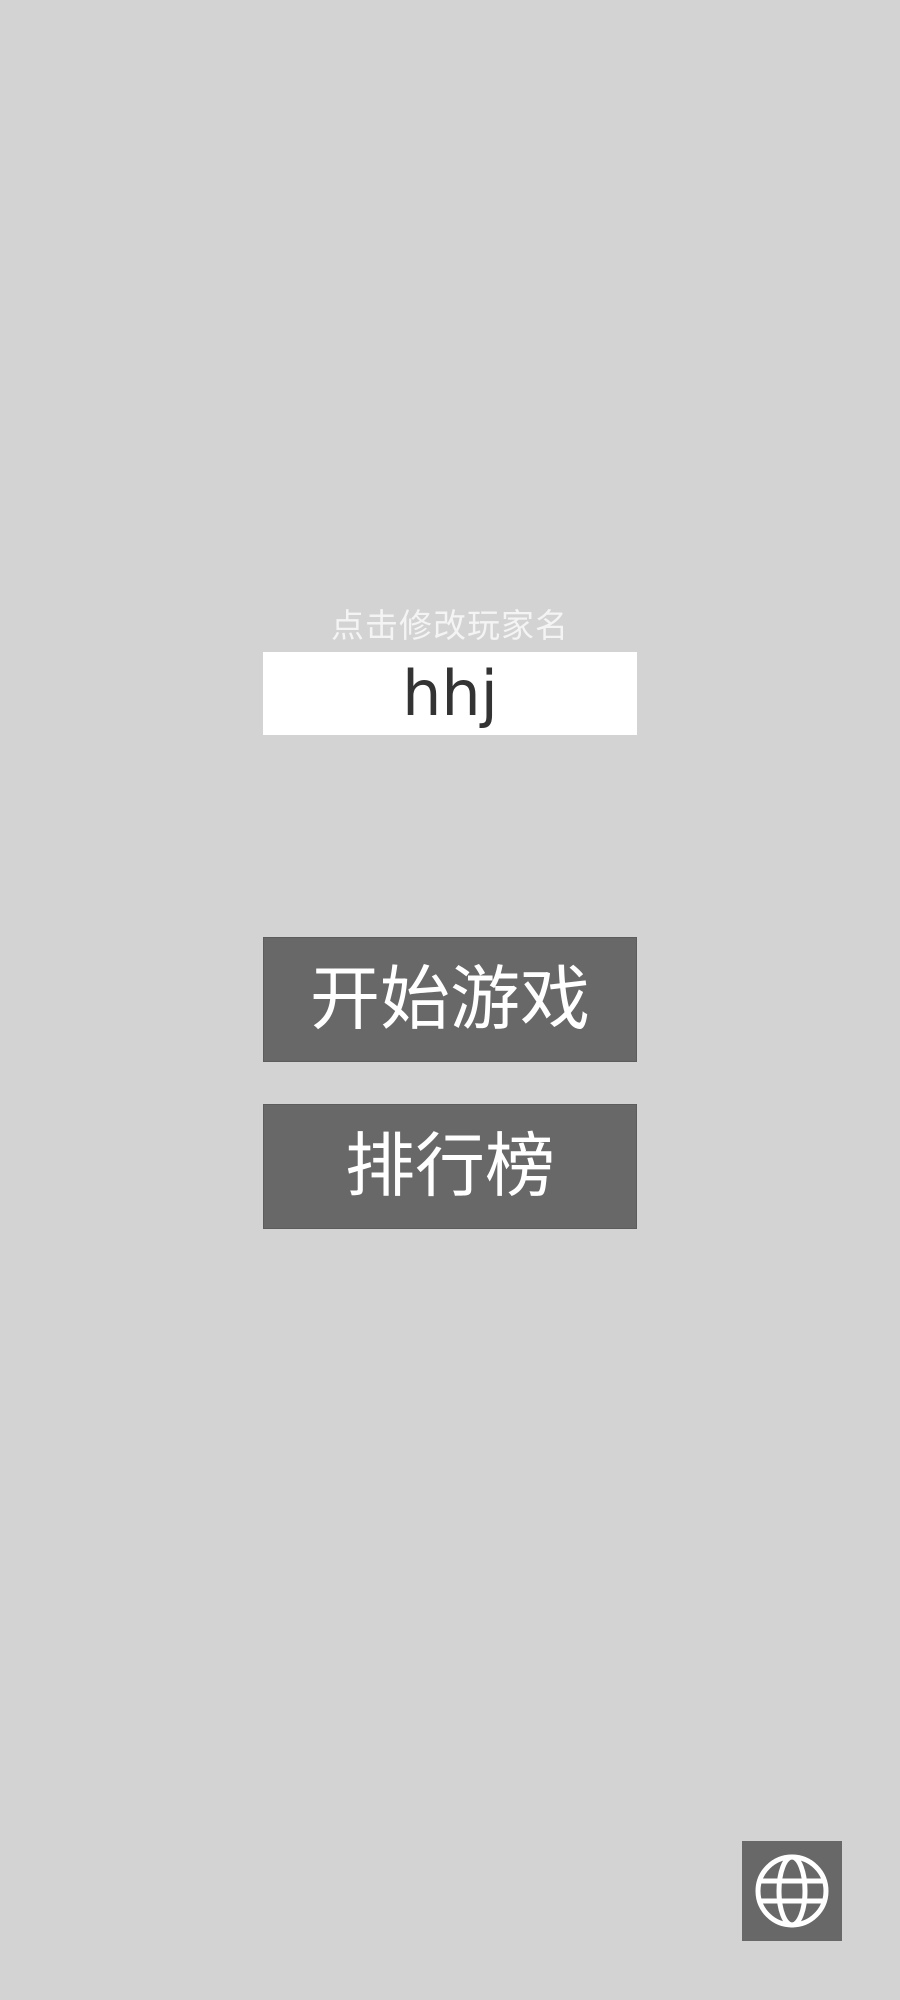  Describe the element at coordinates (450, 693) in the screenshot. I see `player-name-input` at that location.